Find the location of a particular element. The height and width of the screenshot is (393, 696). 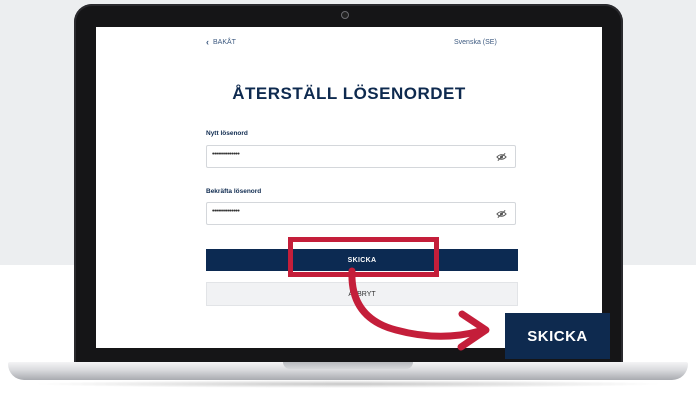

back-label: BAKÅT is located at coordinates (224, 42).